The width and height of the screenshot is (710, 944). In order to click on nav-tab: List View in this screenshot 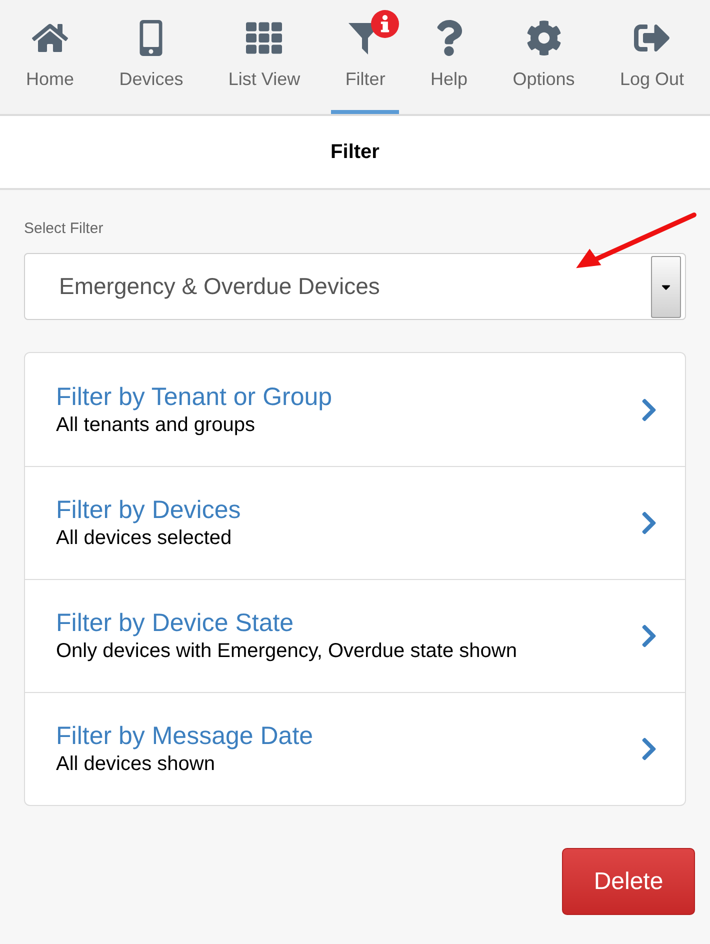, I will do `click(264, 62)`.